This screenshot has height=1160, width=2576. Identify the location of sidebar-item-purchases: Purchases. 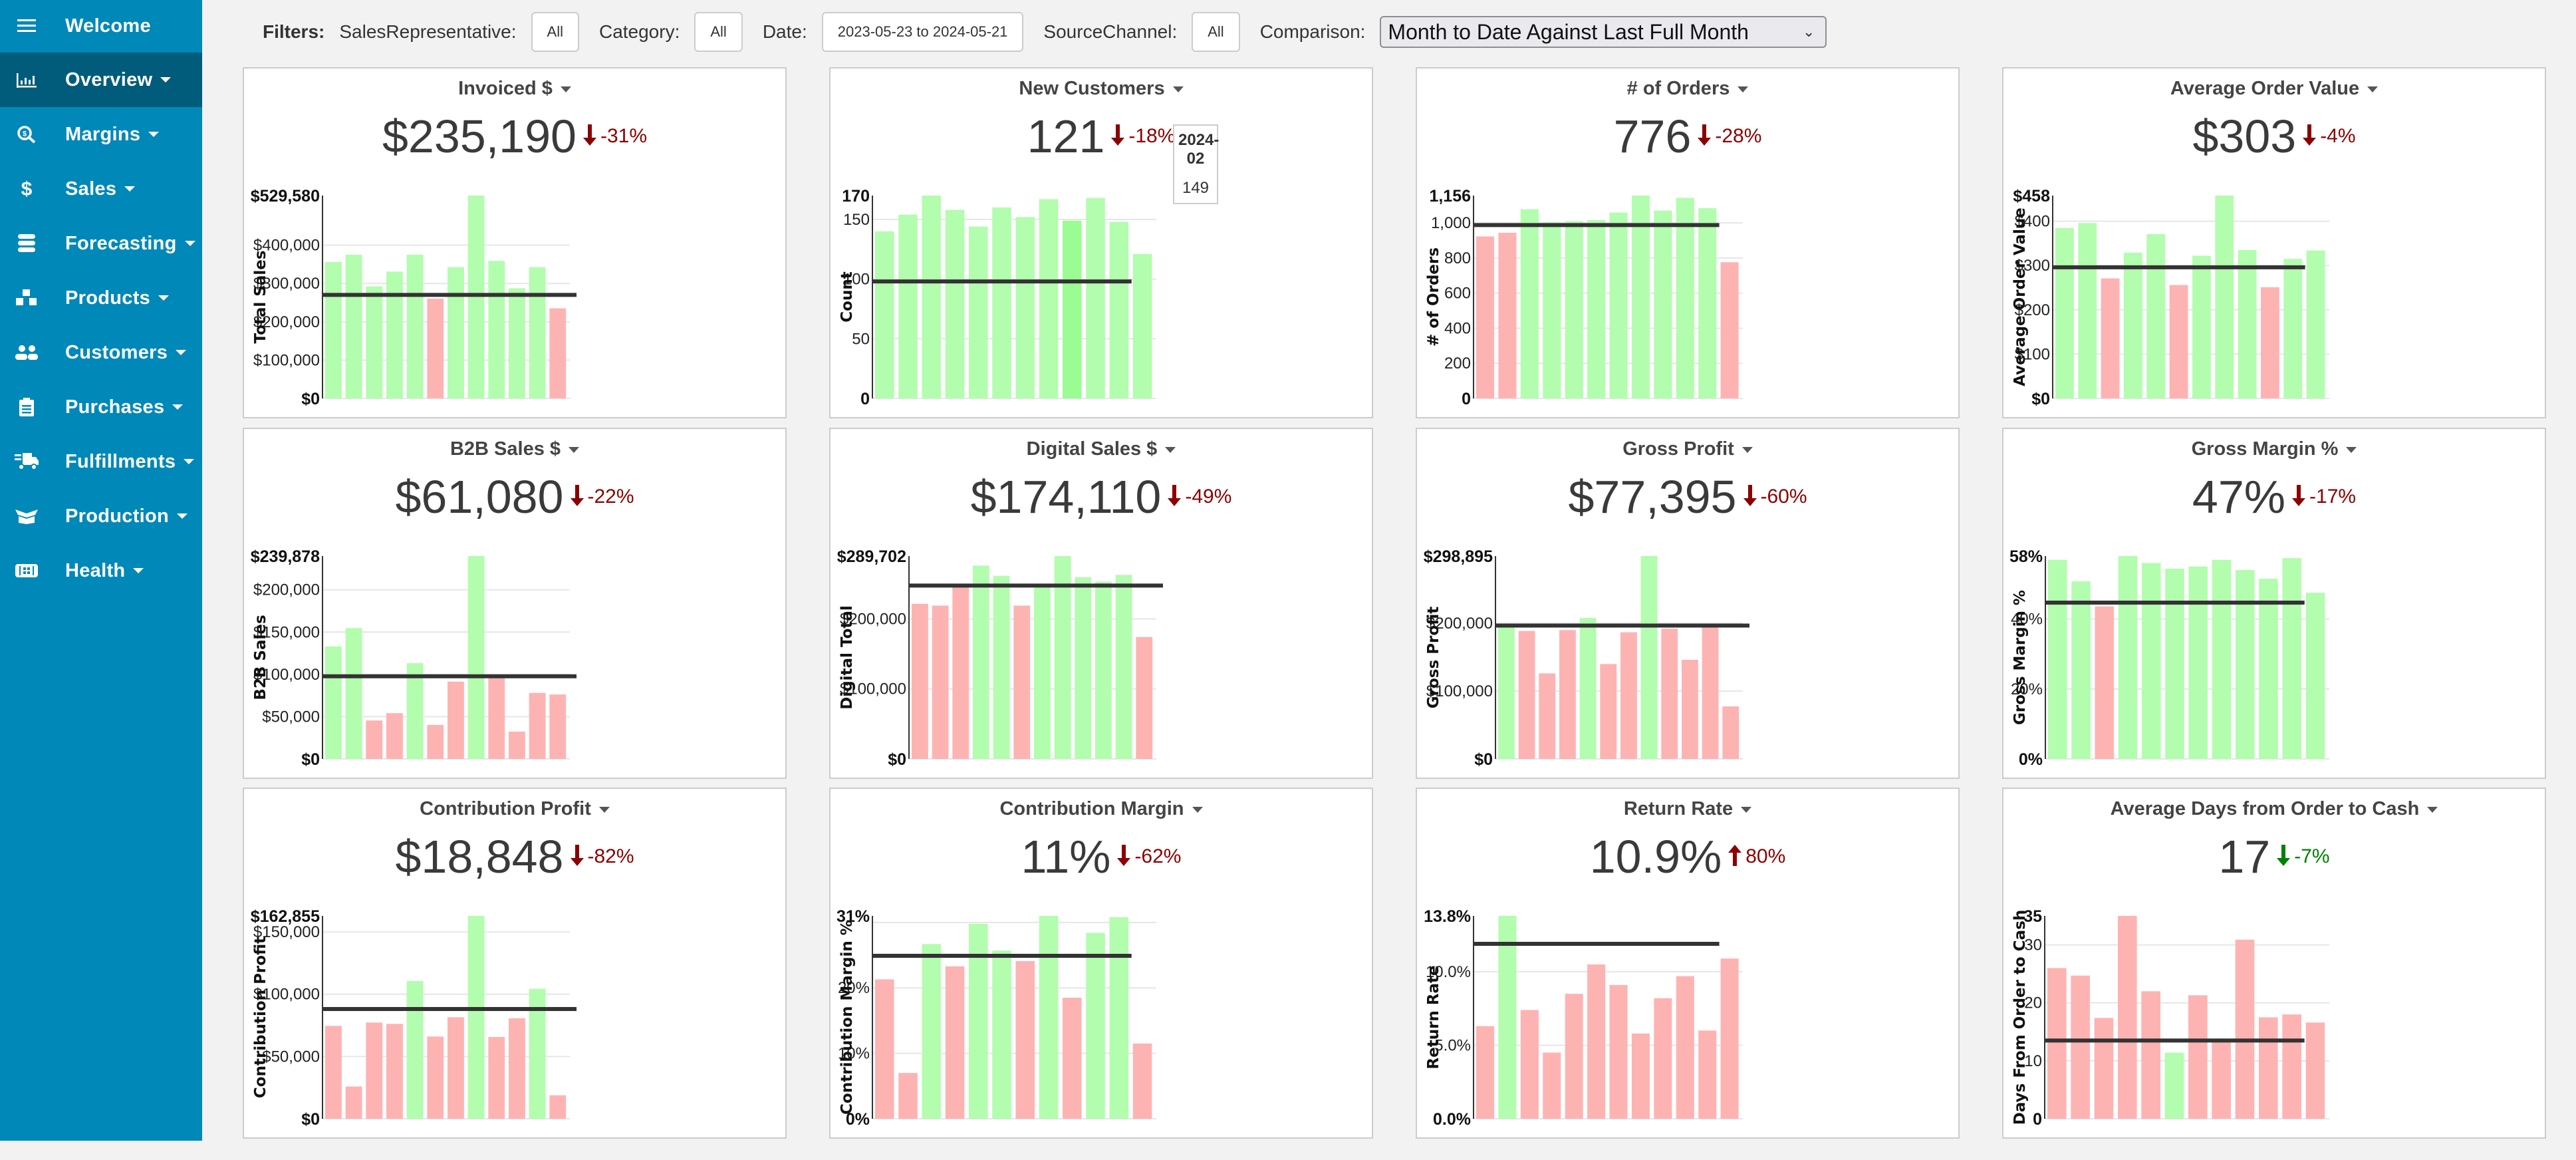
(101, 407).